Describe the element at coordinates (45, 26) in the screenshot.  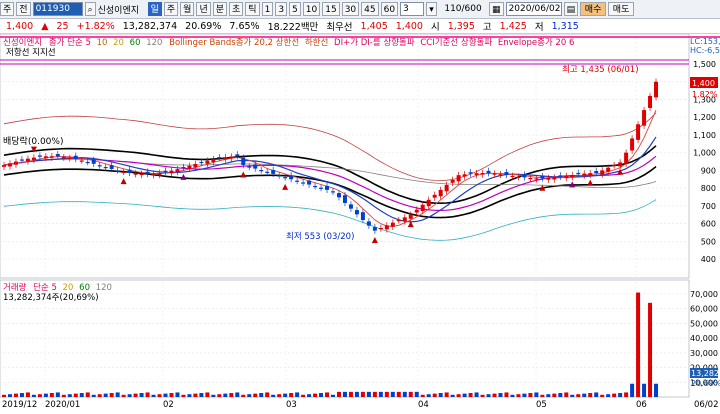
I see `change-arrow-icon: ▲` at that location.